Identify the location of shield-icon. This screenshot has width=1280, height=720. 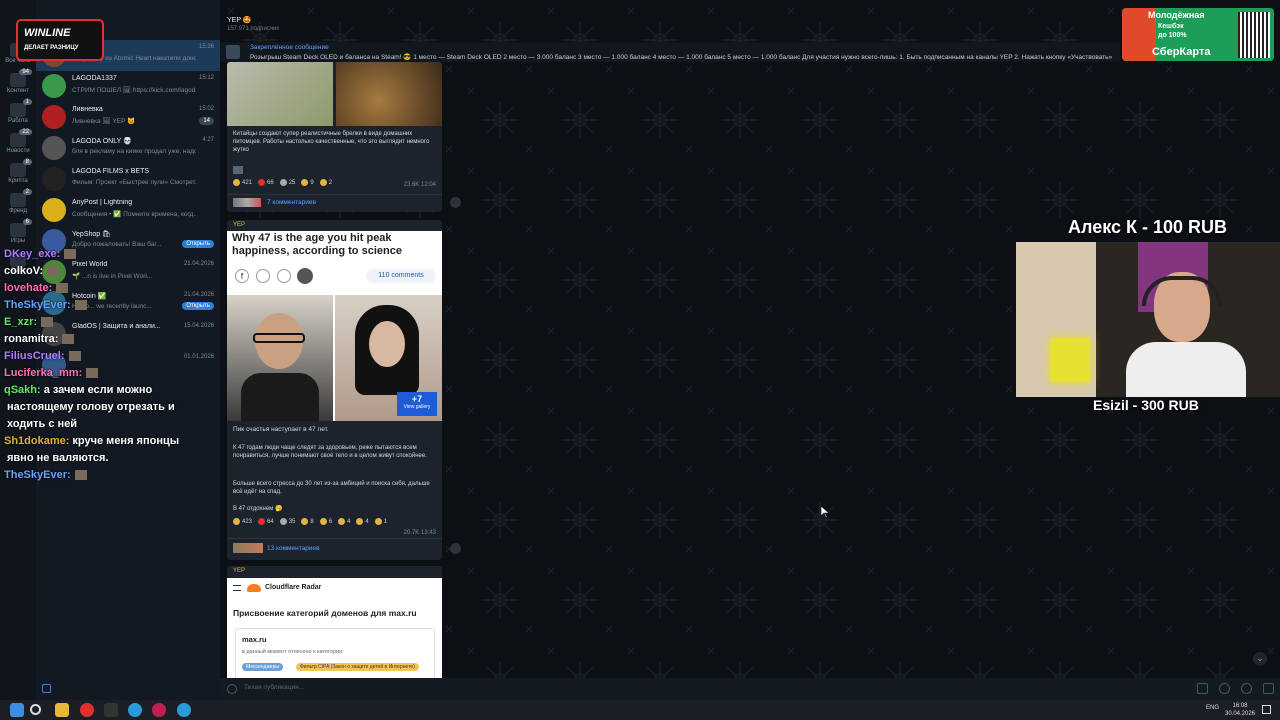
(46, 688).